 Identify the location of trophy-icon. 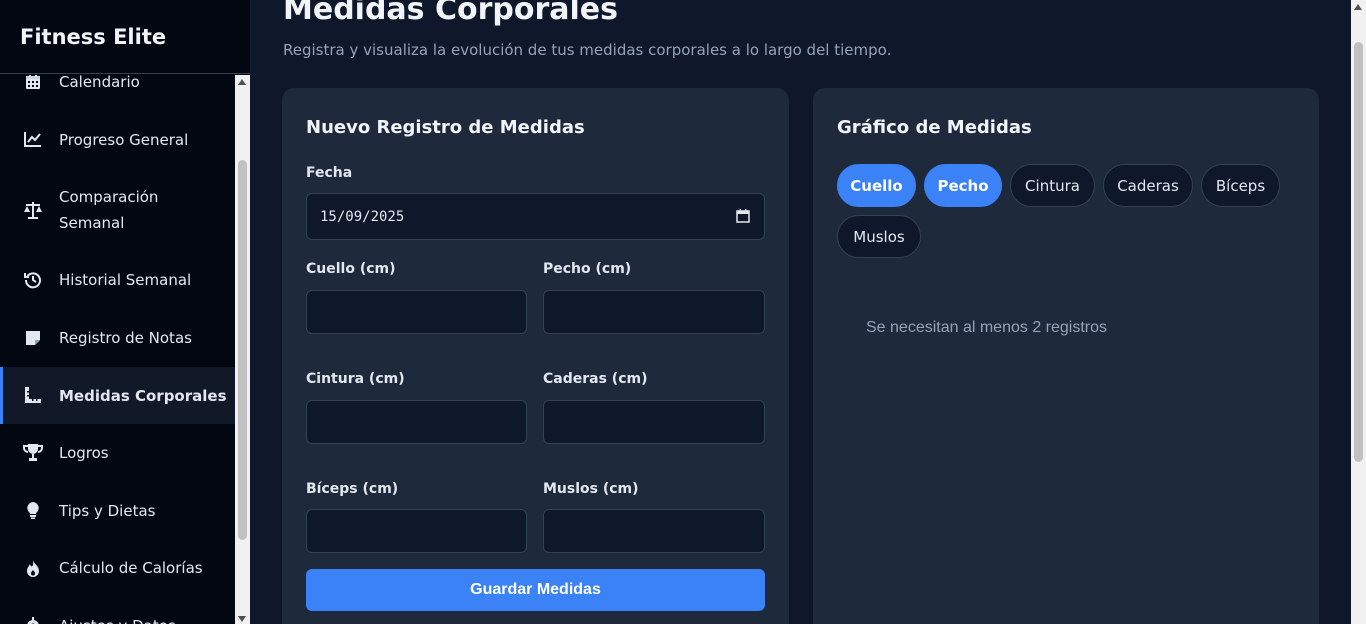
(33, 452).